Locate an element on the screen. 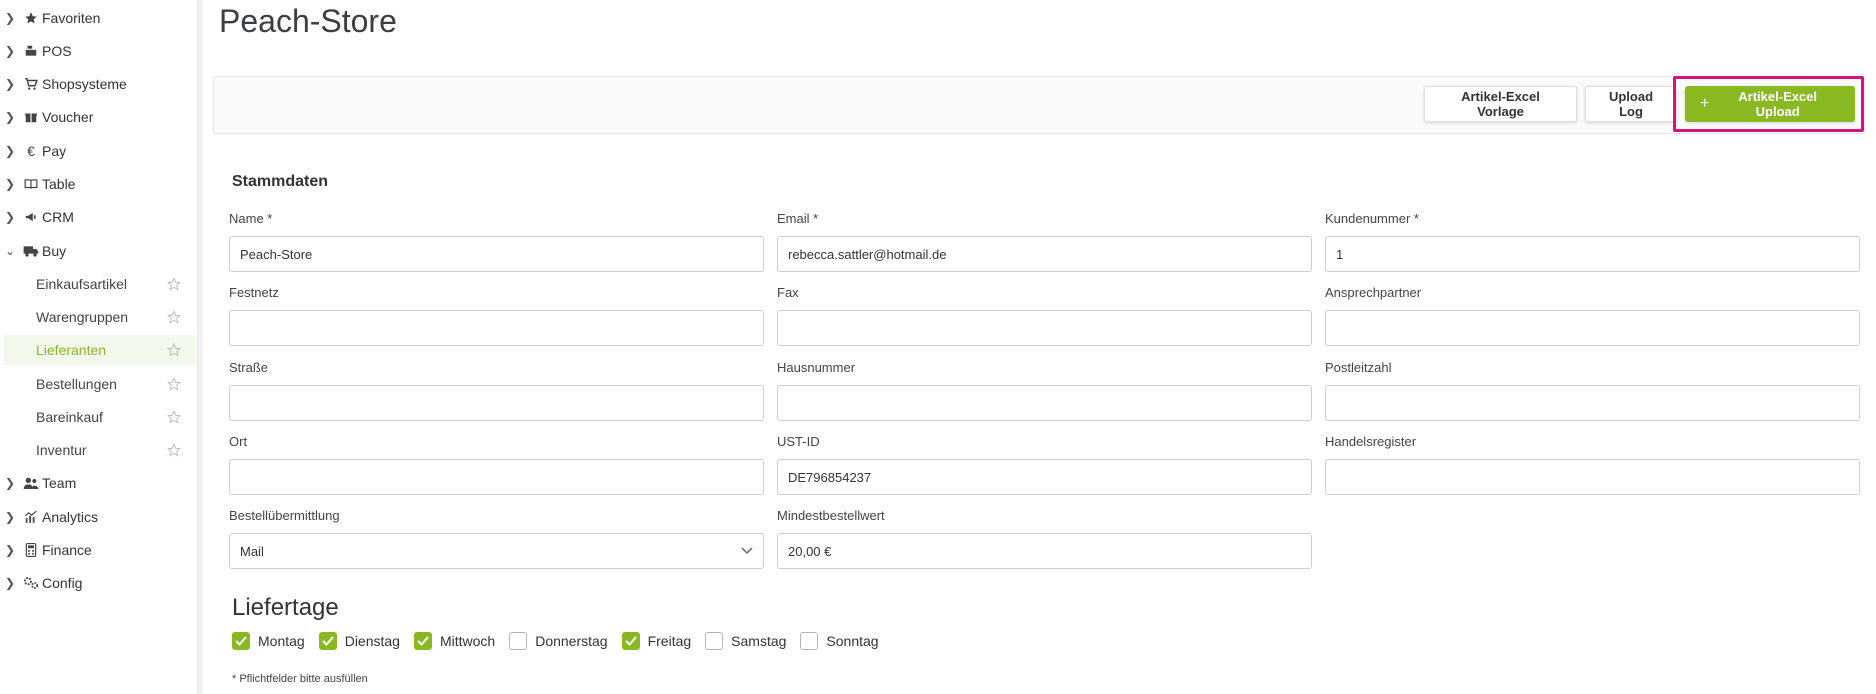 This screenshot has width=1876, height=694. day-sonntag: Sonntag is located at coordinates (839, 641).